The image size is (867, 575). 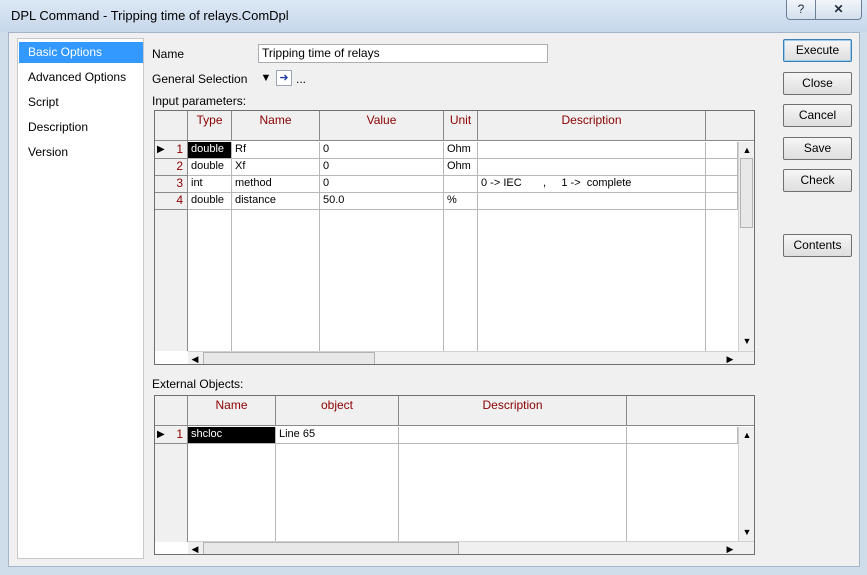 I want to click on column-header-object: object, so click(x=337, y=411).